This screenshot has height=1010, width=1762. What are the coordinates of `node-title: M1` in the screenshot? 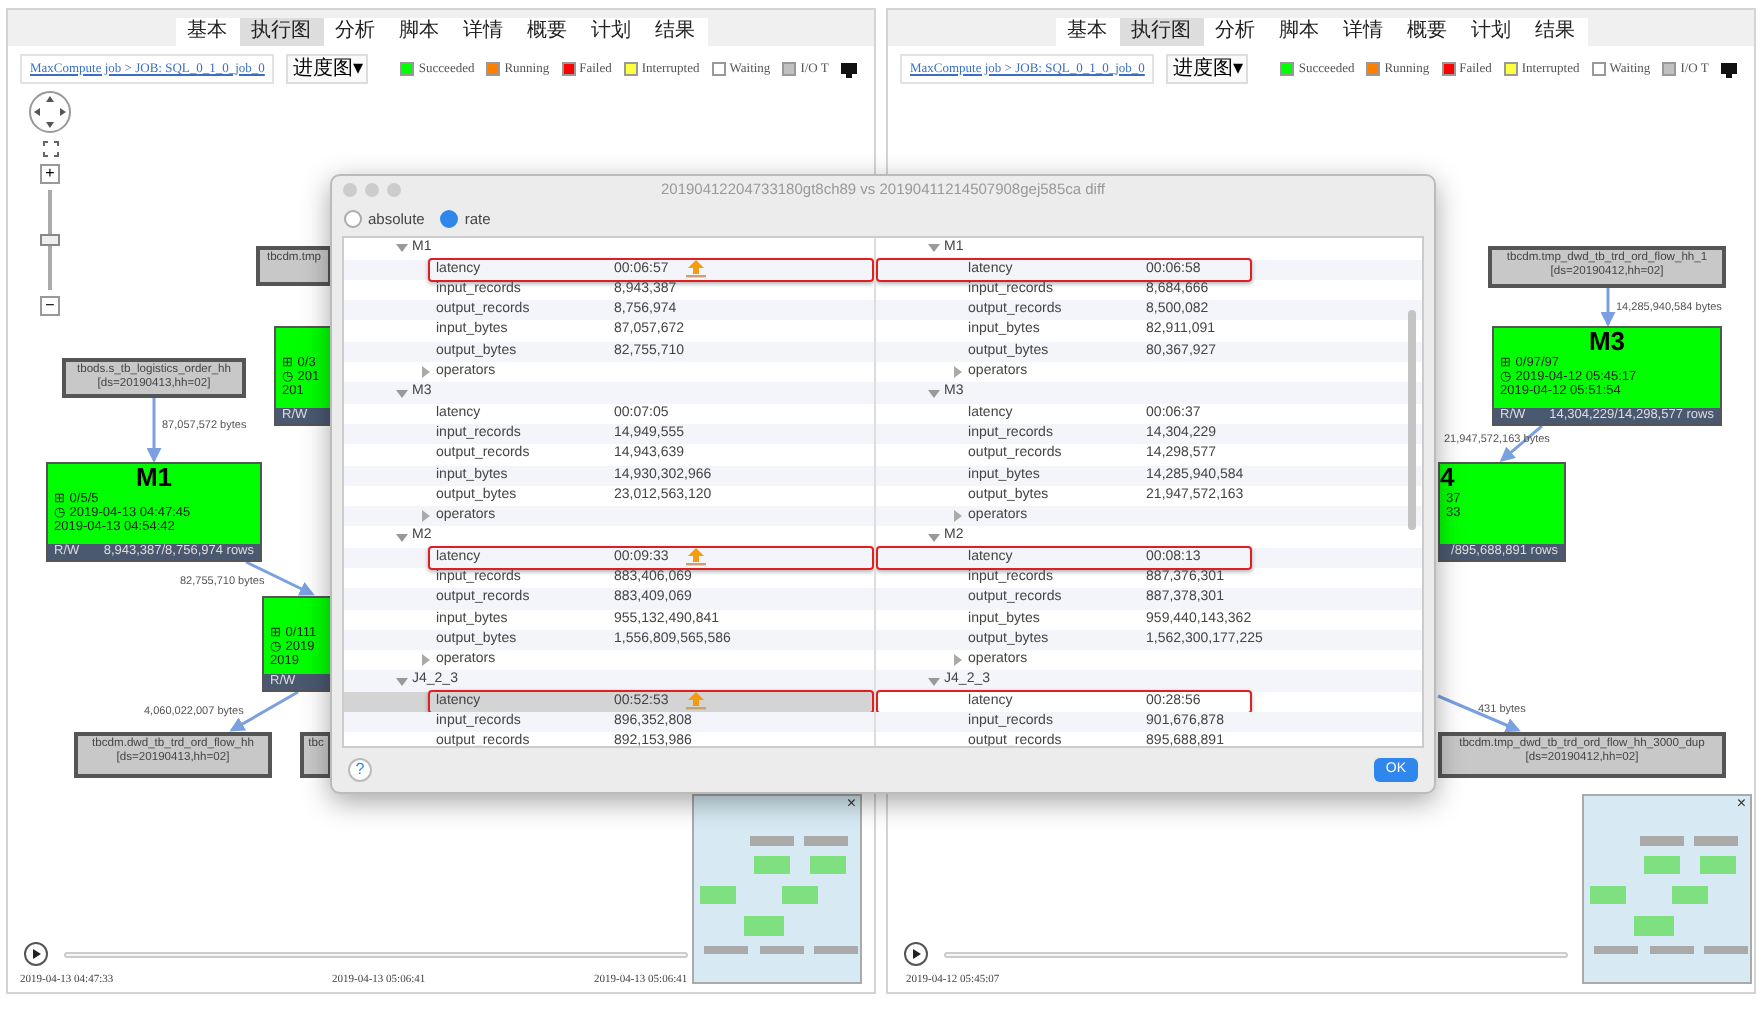 It's located at (154, 478).